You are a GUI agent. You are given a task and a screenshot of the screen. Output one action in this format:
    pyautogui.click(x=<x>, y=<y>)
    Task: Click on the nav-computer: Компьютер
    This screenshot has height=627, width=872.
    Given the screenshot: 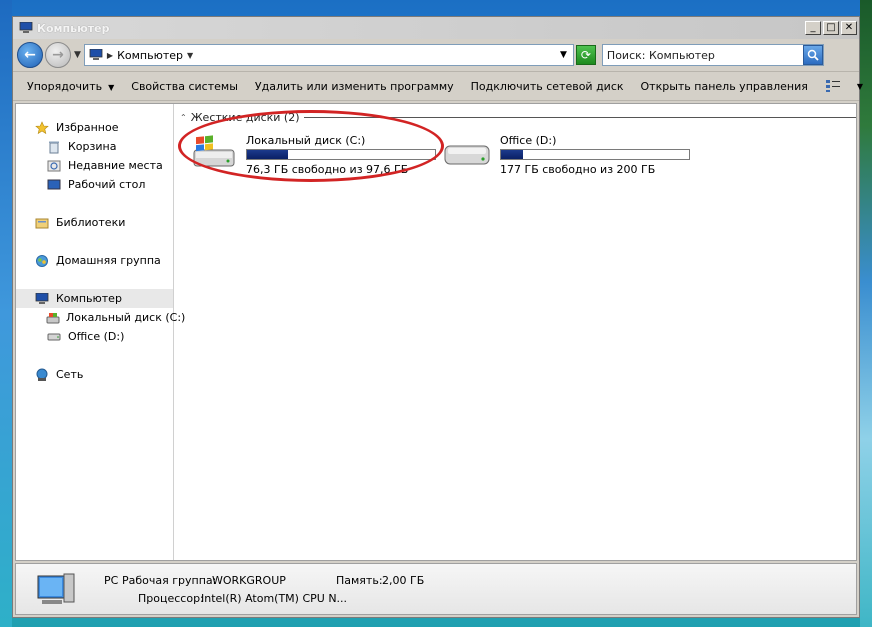 What is the action you would take?
    pyautogui.click(x=94, y=298)
    